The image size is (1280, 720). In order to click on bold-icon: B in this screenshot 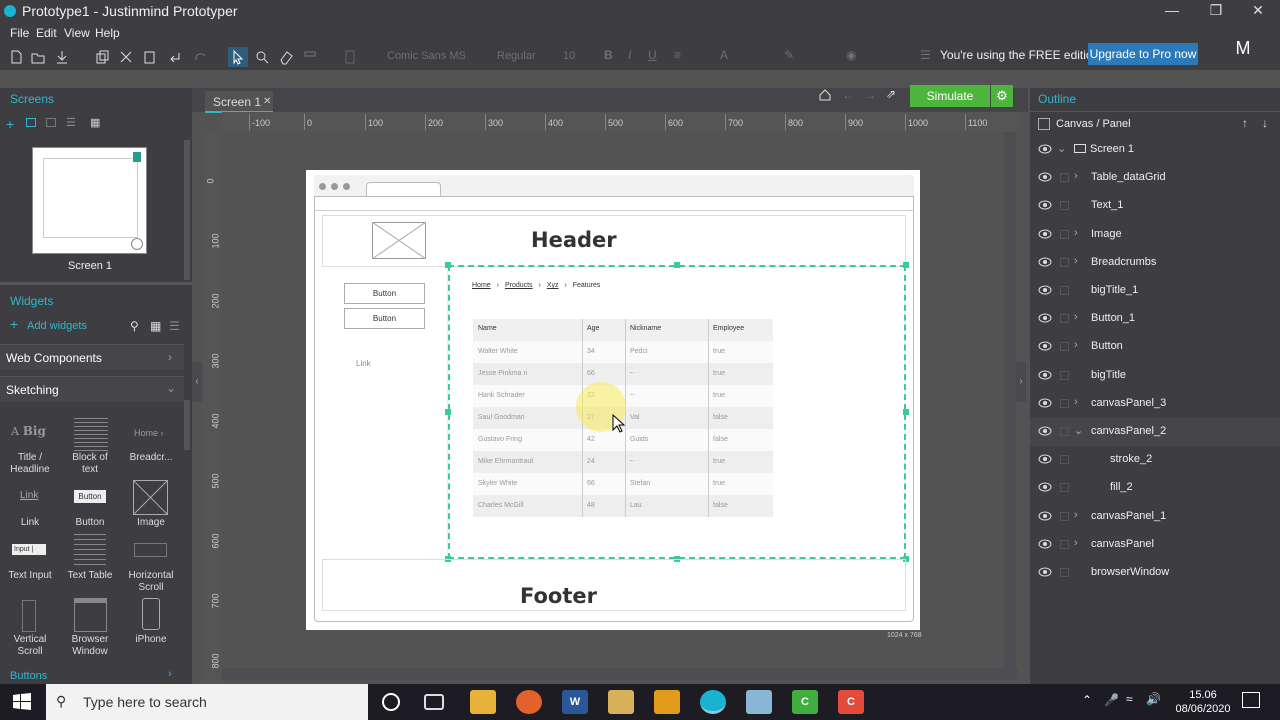, I will do `click(608, 55)`.